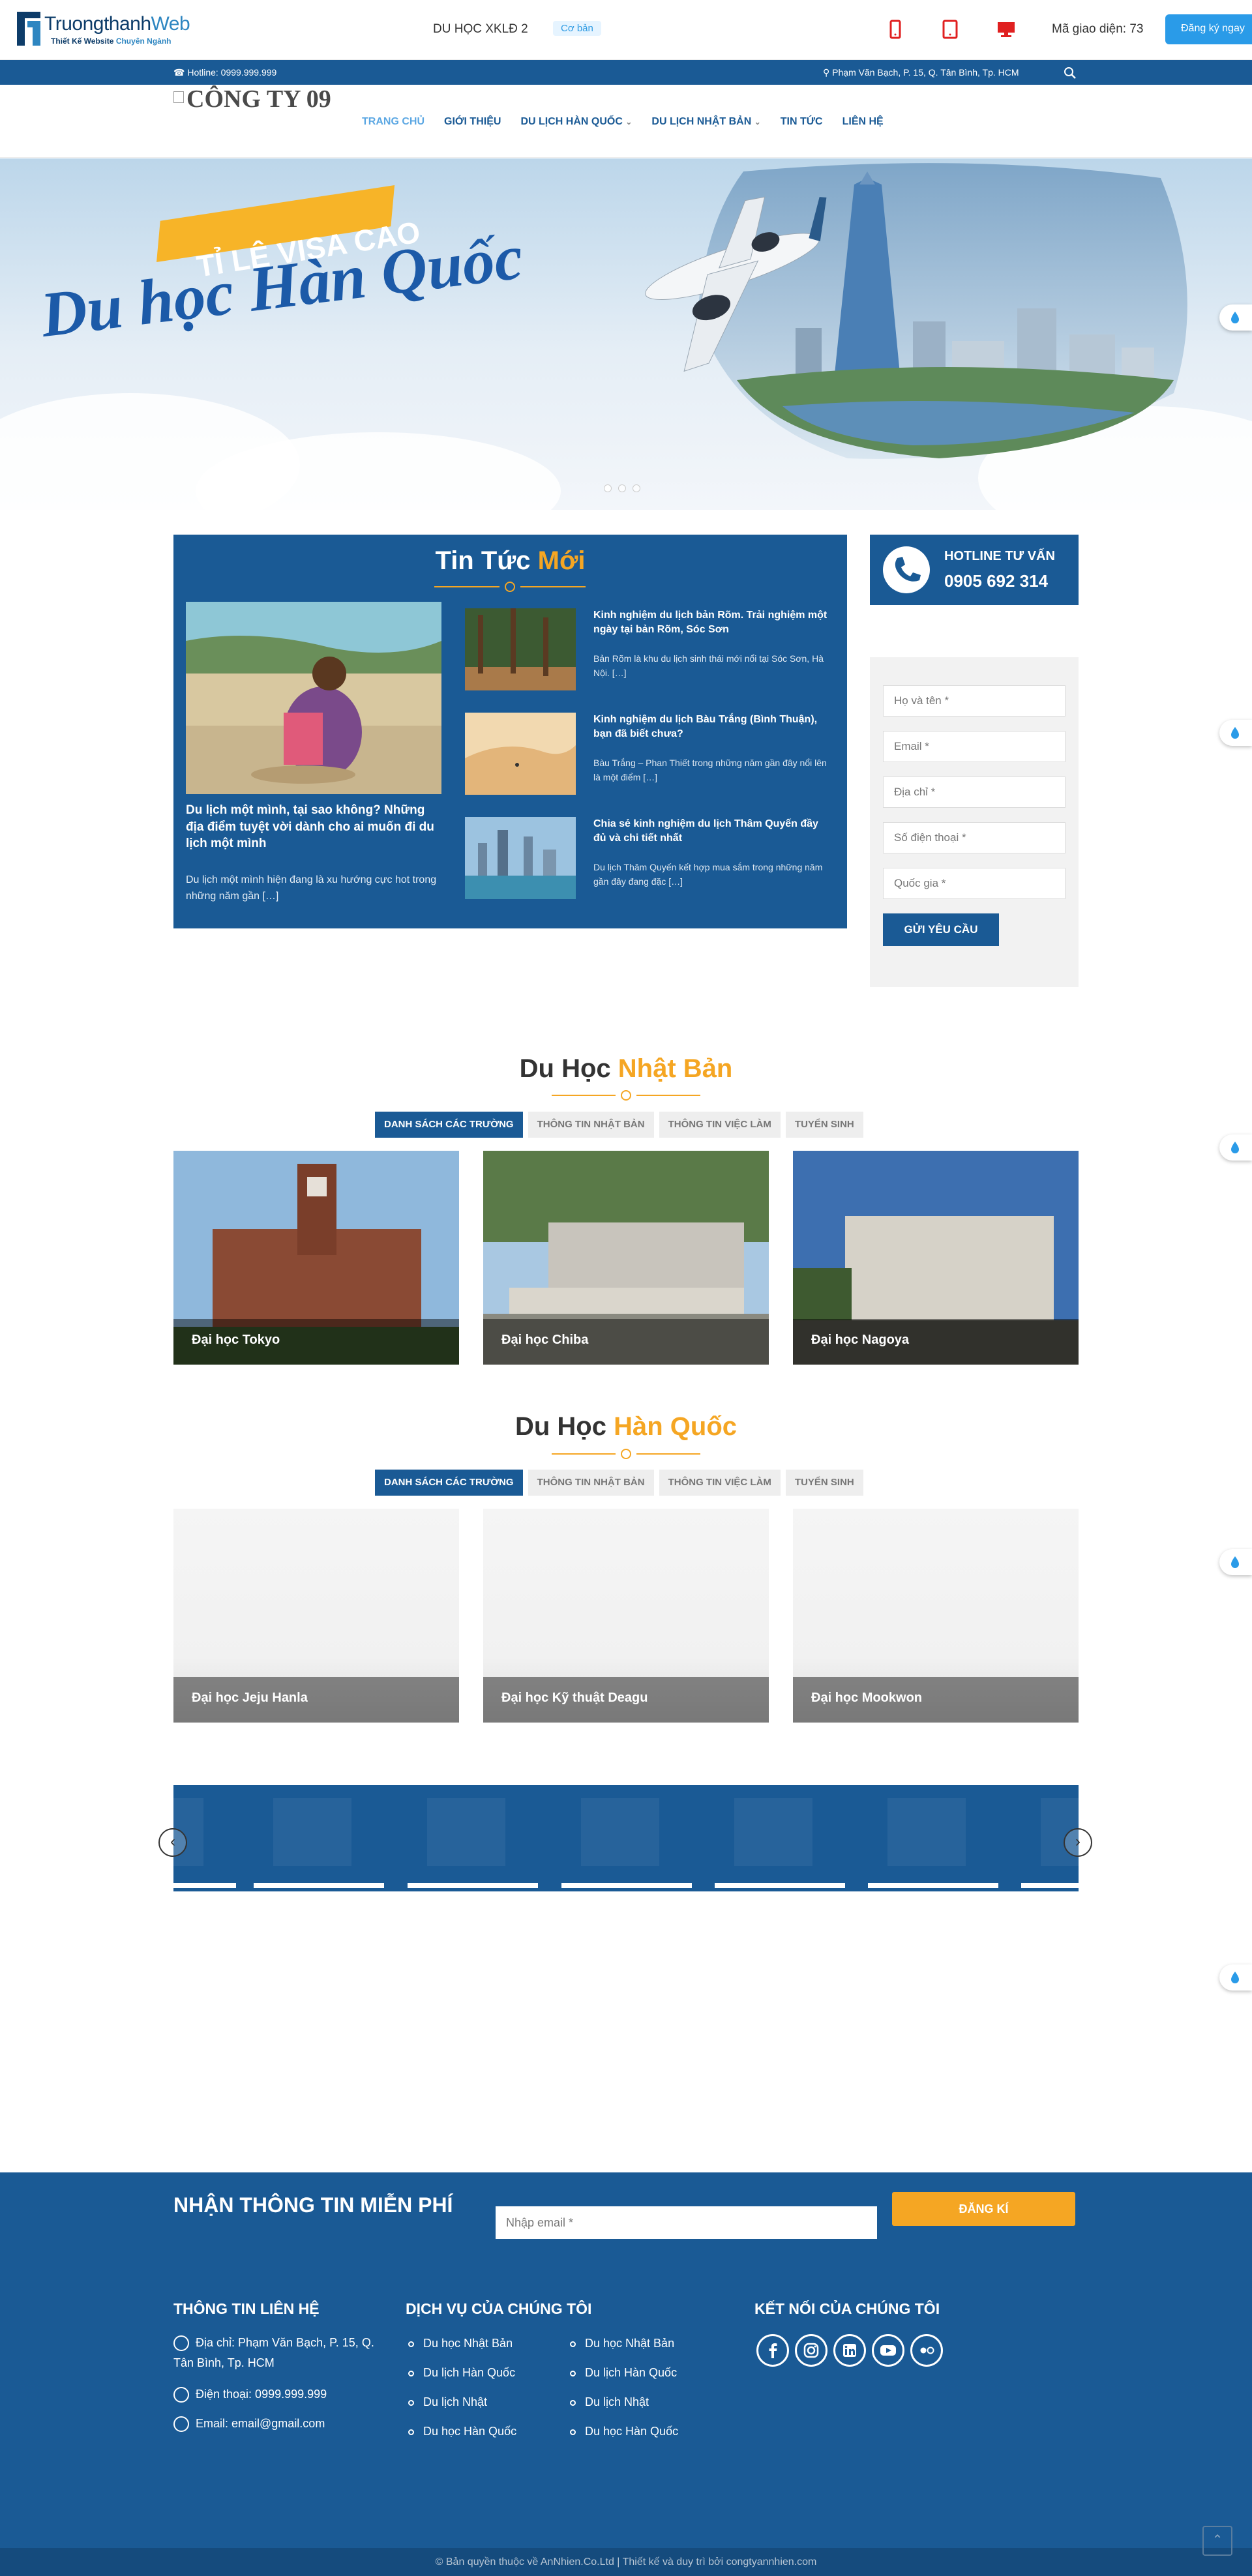 The height and width of the screenshot is (2576, 1252). Describe the element at coordinates (1006, 29) in the screenshot. I see `desktop-preview-icon` at that location.